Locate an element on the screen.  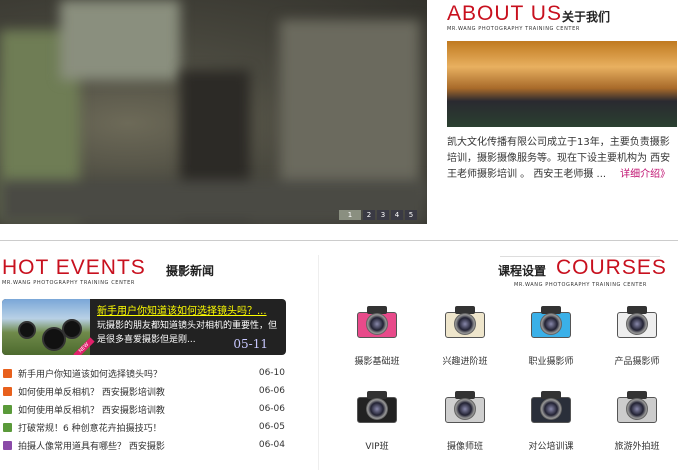
course-item: 旅游外拍班 is located at coordinates (637, 418).